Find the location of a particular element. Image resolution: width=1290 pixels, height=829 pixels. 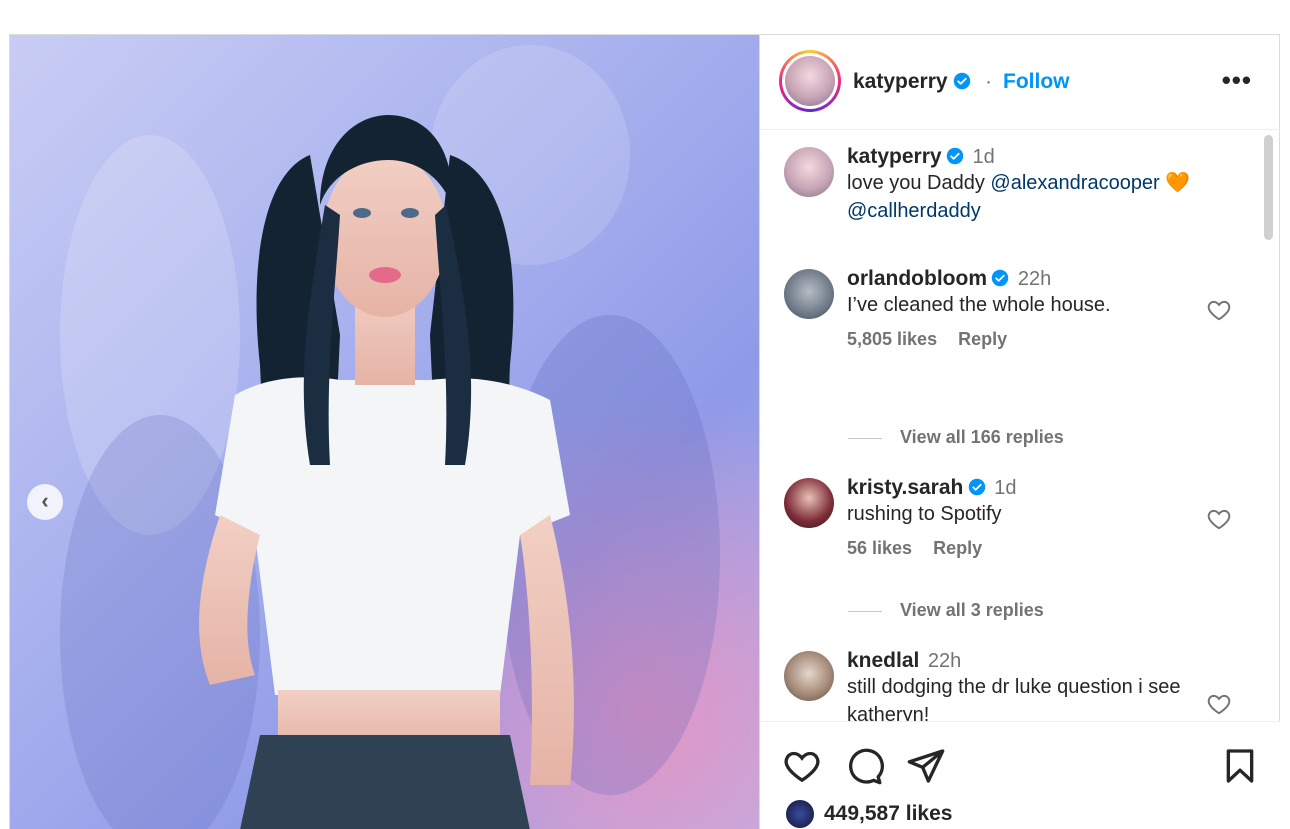

author-username: katyperry is located at coordinates (900, 81).